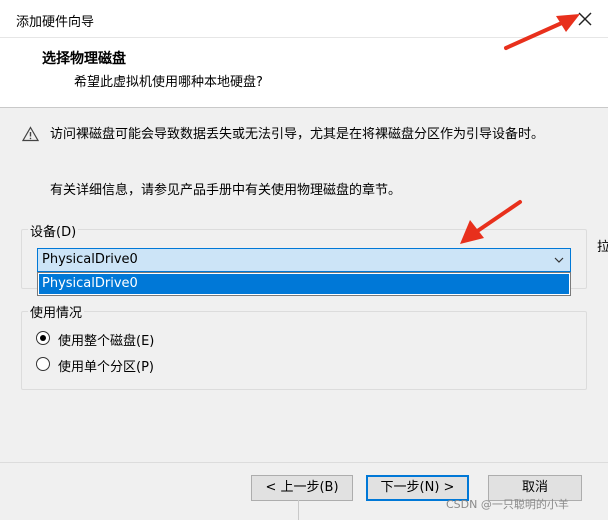 This screenshot has width=608, height=520. Describe the element at coordinates (297, 134) in the screenshot. I see `warning-text: 访问裸磁盘可能会导致数据丢失或无法引导，尤其是在将裸磁盘分区作为引导设备时。` at that location.